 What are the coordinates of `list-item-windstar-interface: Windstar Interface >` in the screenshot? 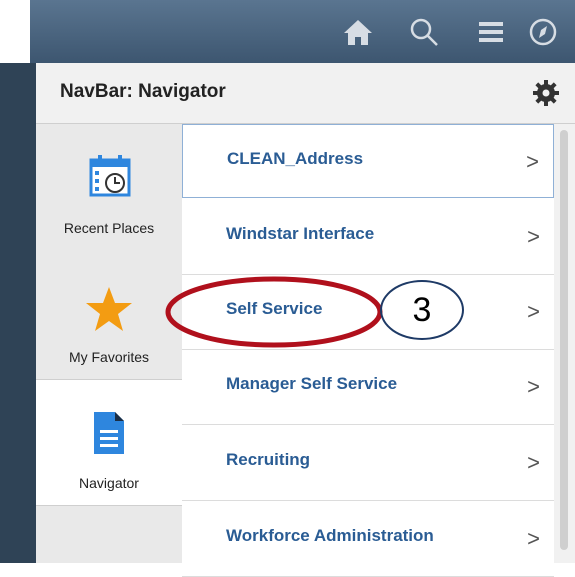 It's located at (368, 237).